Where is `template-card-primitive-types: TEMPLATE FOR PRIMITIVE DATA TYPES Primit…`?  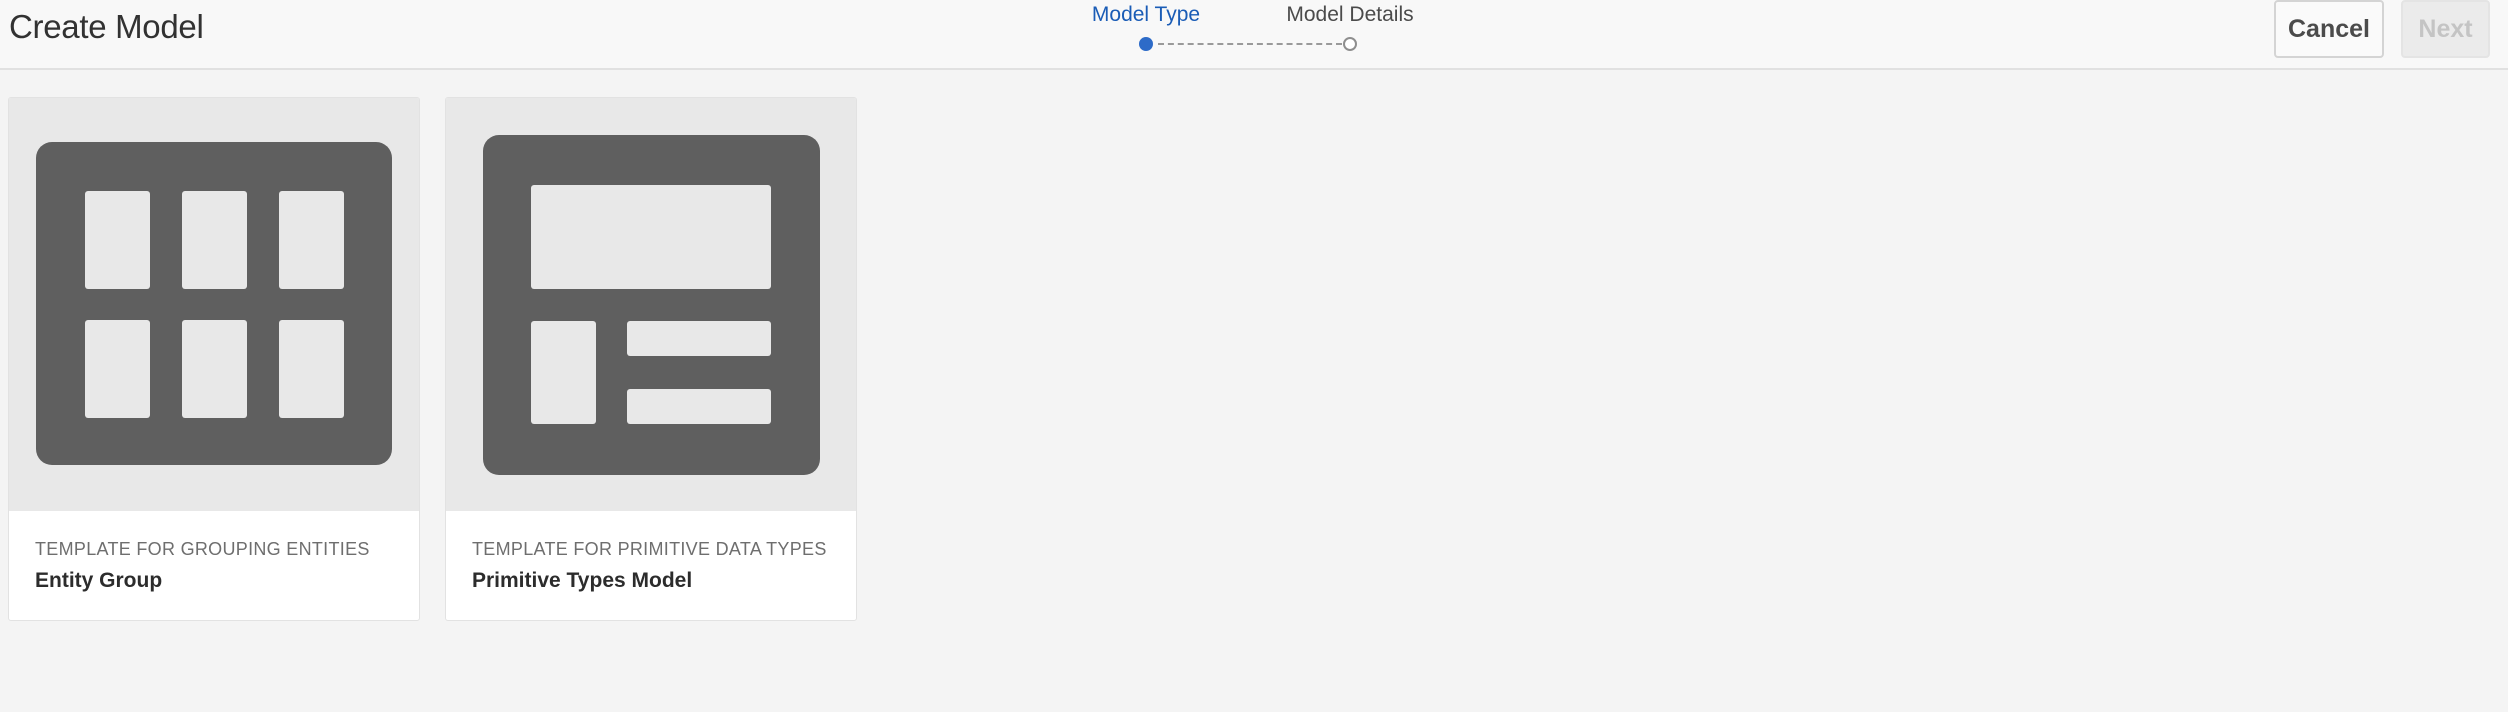 template-card-primitive-types: TEMPLATE FOR PRIMITIVE DATA TYPES Primit… is located at coordinates (651, 359).